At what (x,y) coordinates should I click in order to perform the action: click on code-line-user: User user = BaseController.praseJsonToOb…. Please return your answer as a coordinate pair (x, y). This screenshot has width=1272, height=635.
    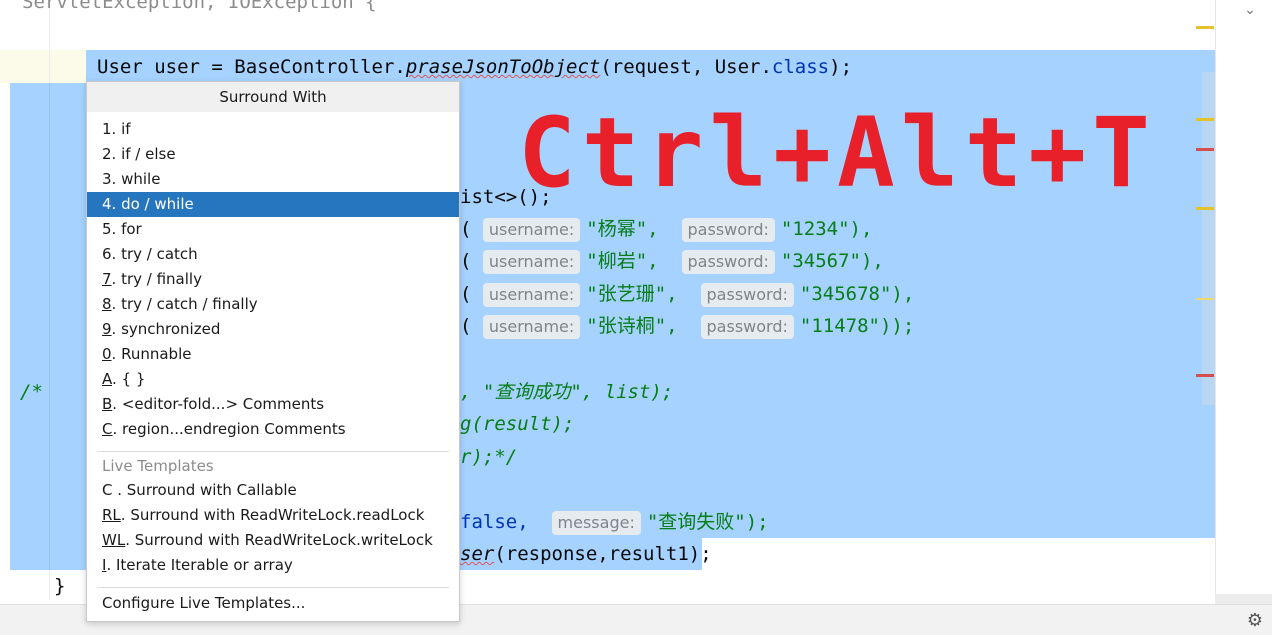
    Looking at the image, I should click on (475, 67).